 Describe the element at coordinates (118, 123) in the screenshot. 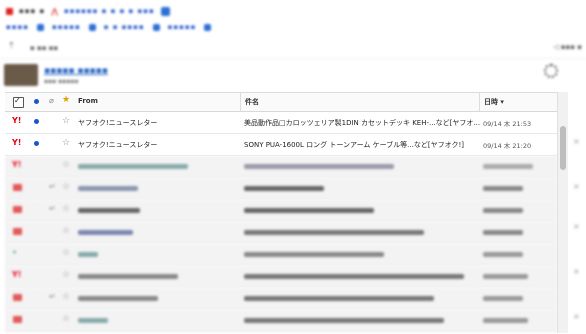

I see `from-cell: ヤフオク!ニュースレター` at that location.